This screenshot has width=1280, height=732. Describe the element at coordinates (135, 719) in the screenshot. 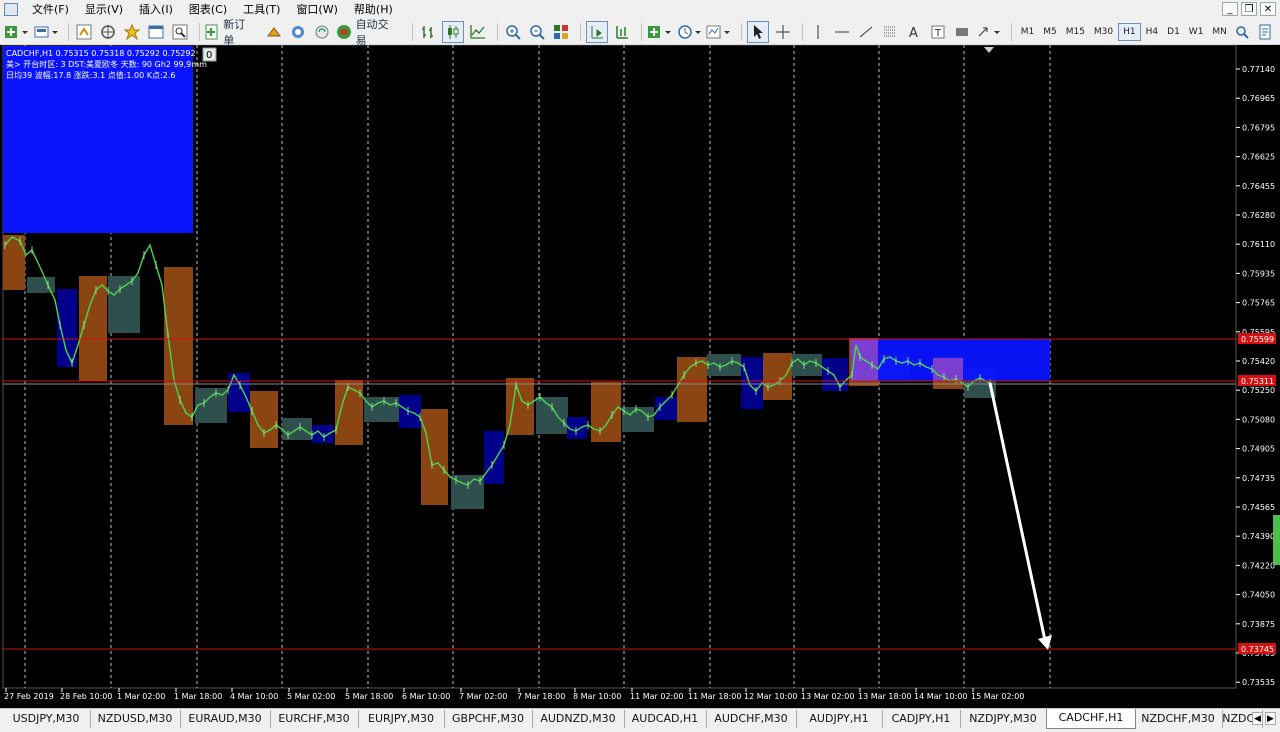

I see `chart-tab: NZDUSD,M30` at that location.